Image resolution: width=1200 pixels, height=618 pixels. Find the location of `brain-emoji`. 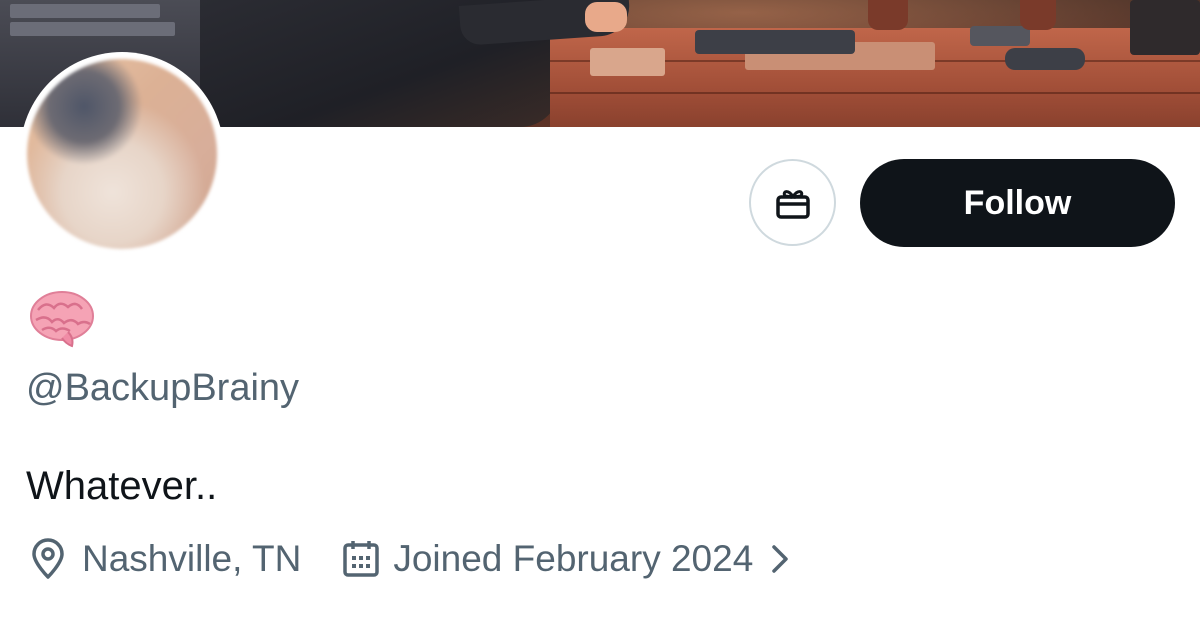

brain-emoji is located at coordinates (62, 319).